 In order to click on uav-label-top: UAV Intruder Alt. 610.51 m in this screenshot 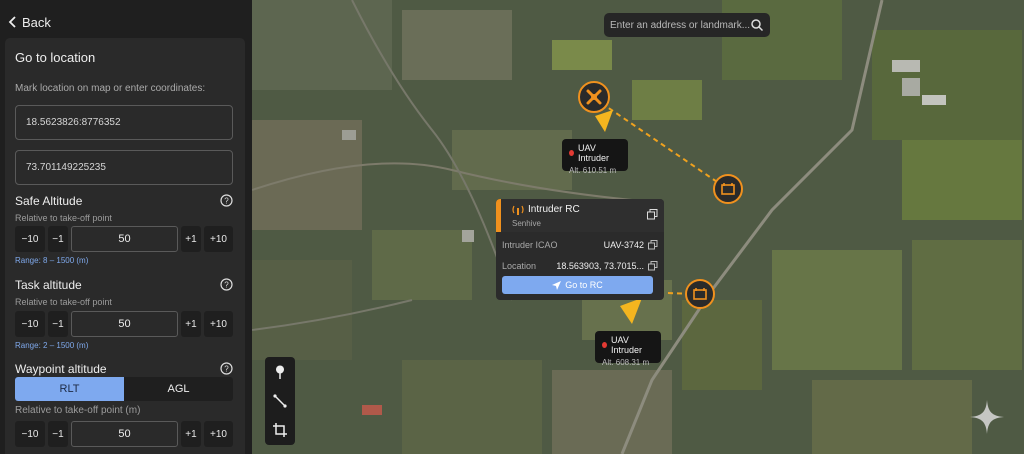, I will do `click(595, 157)`.